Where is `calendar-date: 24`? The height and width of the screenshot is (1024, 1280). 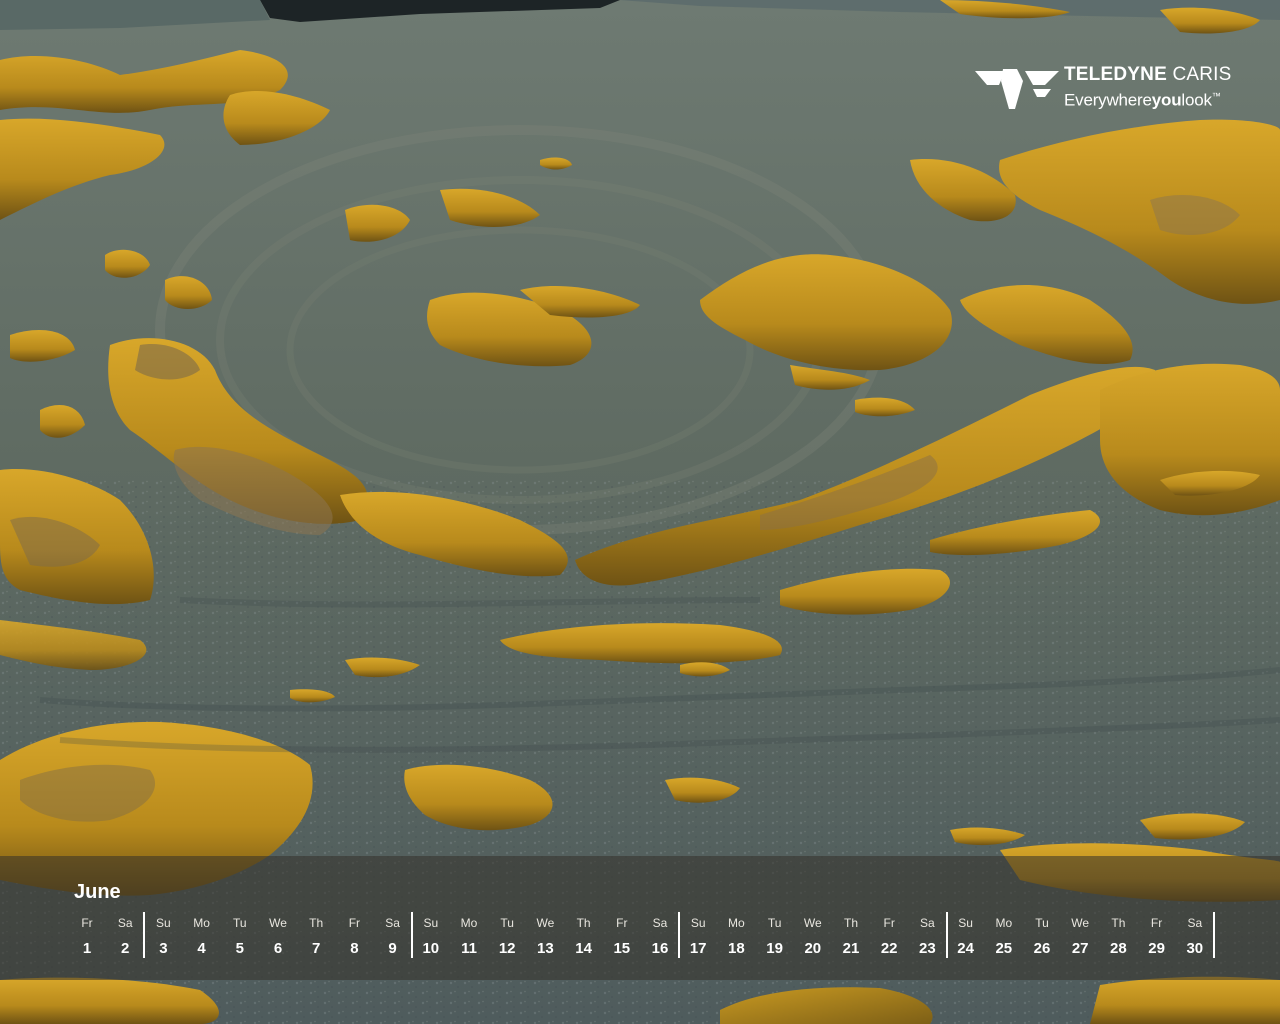
calendar-date: 24 is located at coordinates (965, 948).